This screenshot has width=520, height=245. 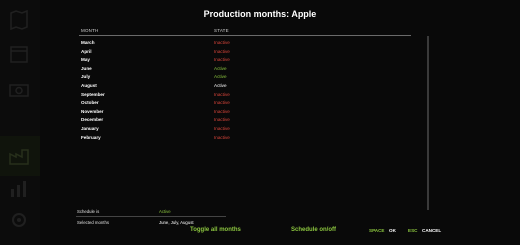 I want to click on summary-divider, so click(x=151, y=216).